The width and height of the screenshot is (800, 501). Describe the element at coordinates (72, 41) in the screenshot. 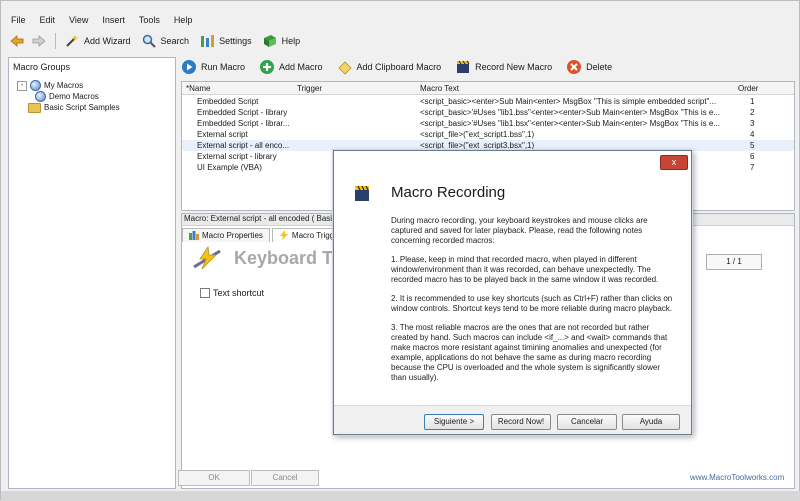

I see `wand-icon` at that location.